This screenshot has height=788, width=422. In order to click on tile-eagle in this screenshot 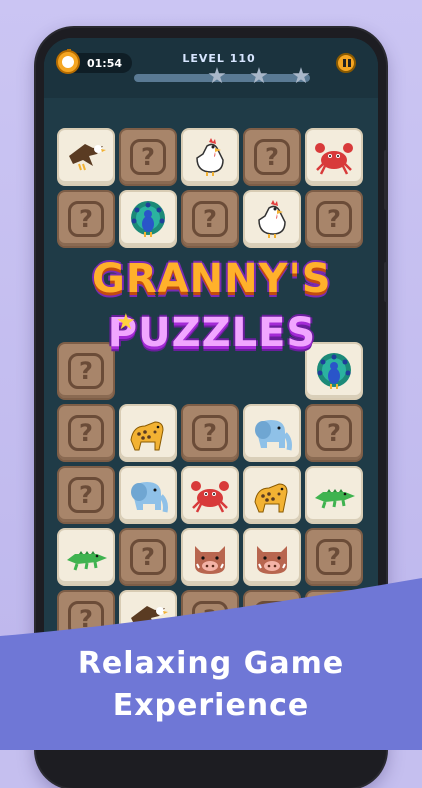, I will do `click(86, 157)`.